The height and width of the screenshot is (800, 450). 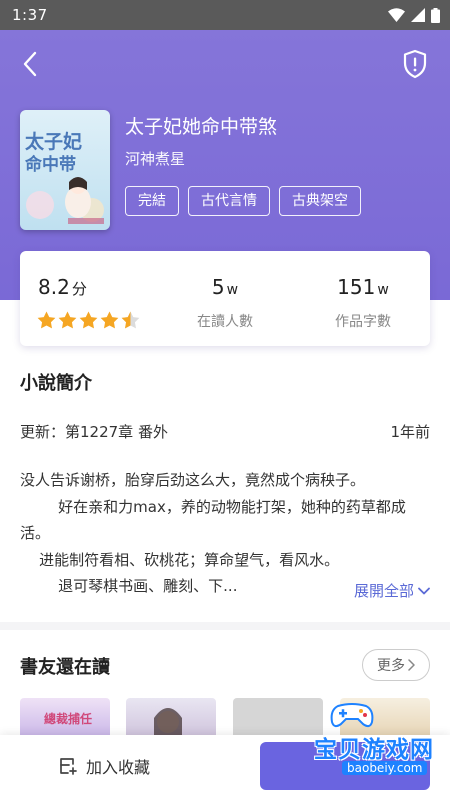 I want to click on status-icons, so click(x=414, y=15).